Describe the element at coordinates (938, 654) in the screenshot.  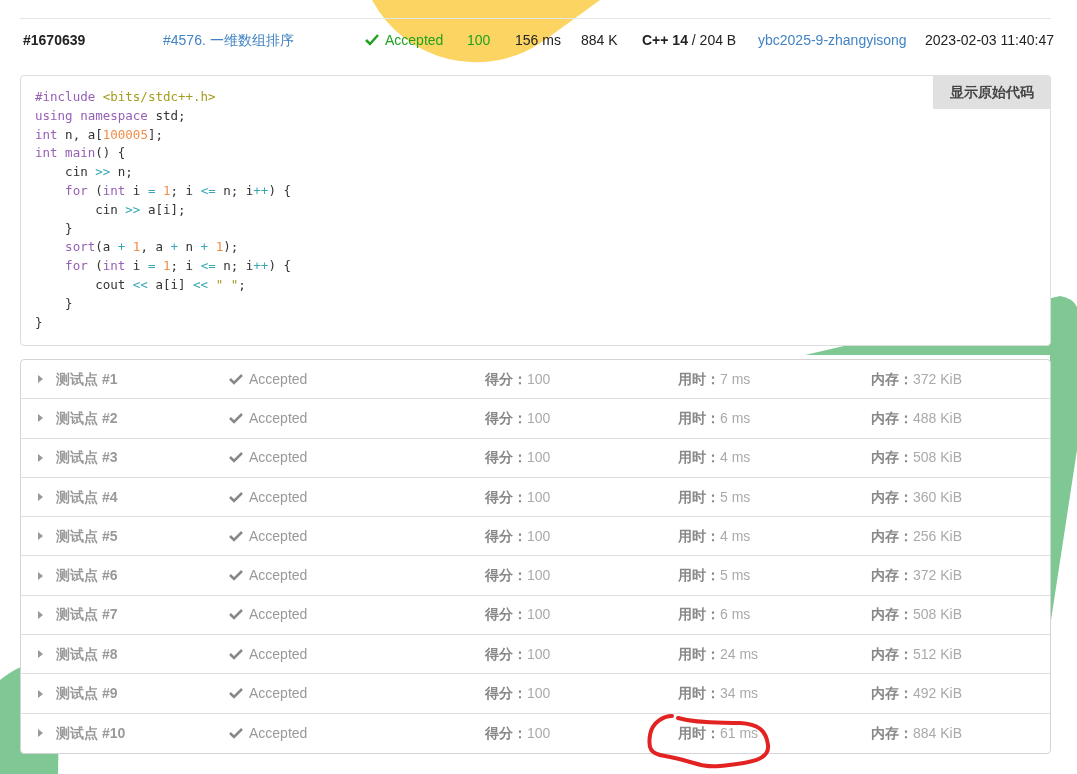
I see `memory-value: 512 KiB` at that location.